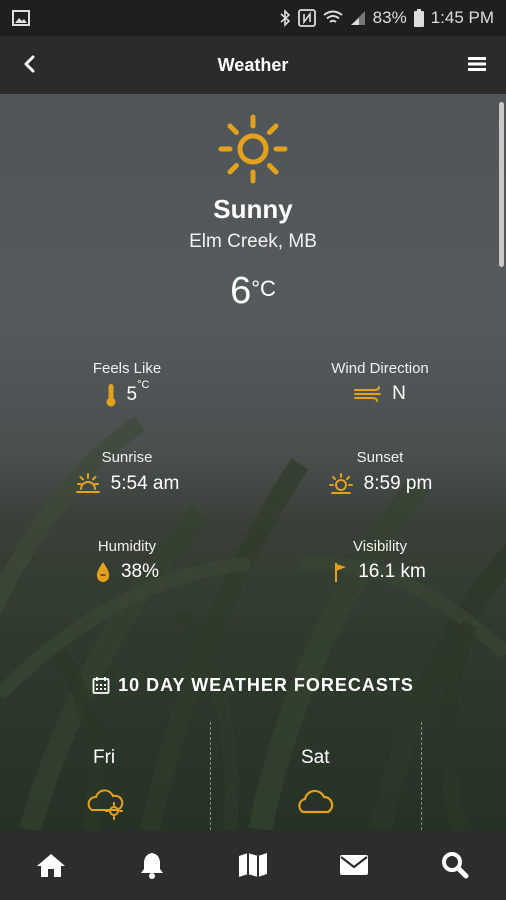 This screenshot has height=900, width=506. What do you see at coordinates (389, 17) in the screenshot?
I see `battery-percent: 83%` at bounding box center [389, 17].